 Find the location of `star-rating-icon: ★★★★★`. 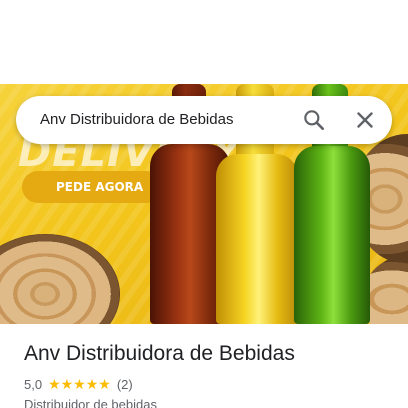

star-rating-icon: ★★★★★ is located at coordinates (79, 384).